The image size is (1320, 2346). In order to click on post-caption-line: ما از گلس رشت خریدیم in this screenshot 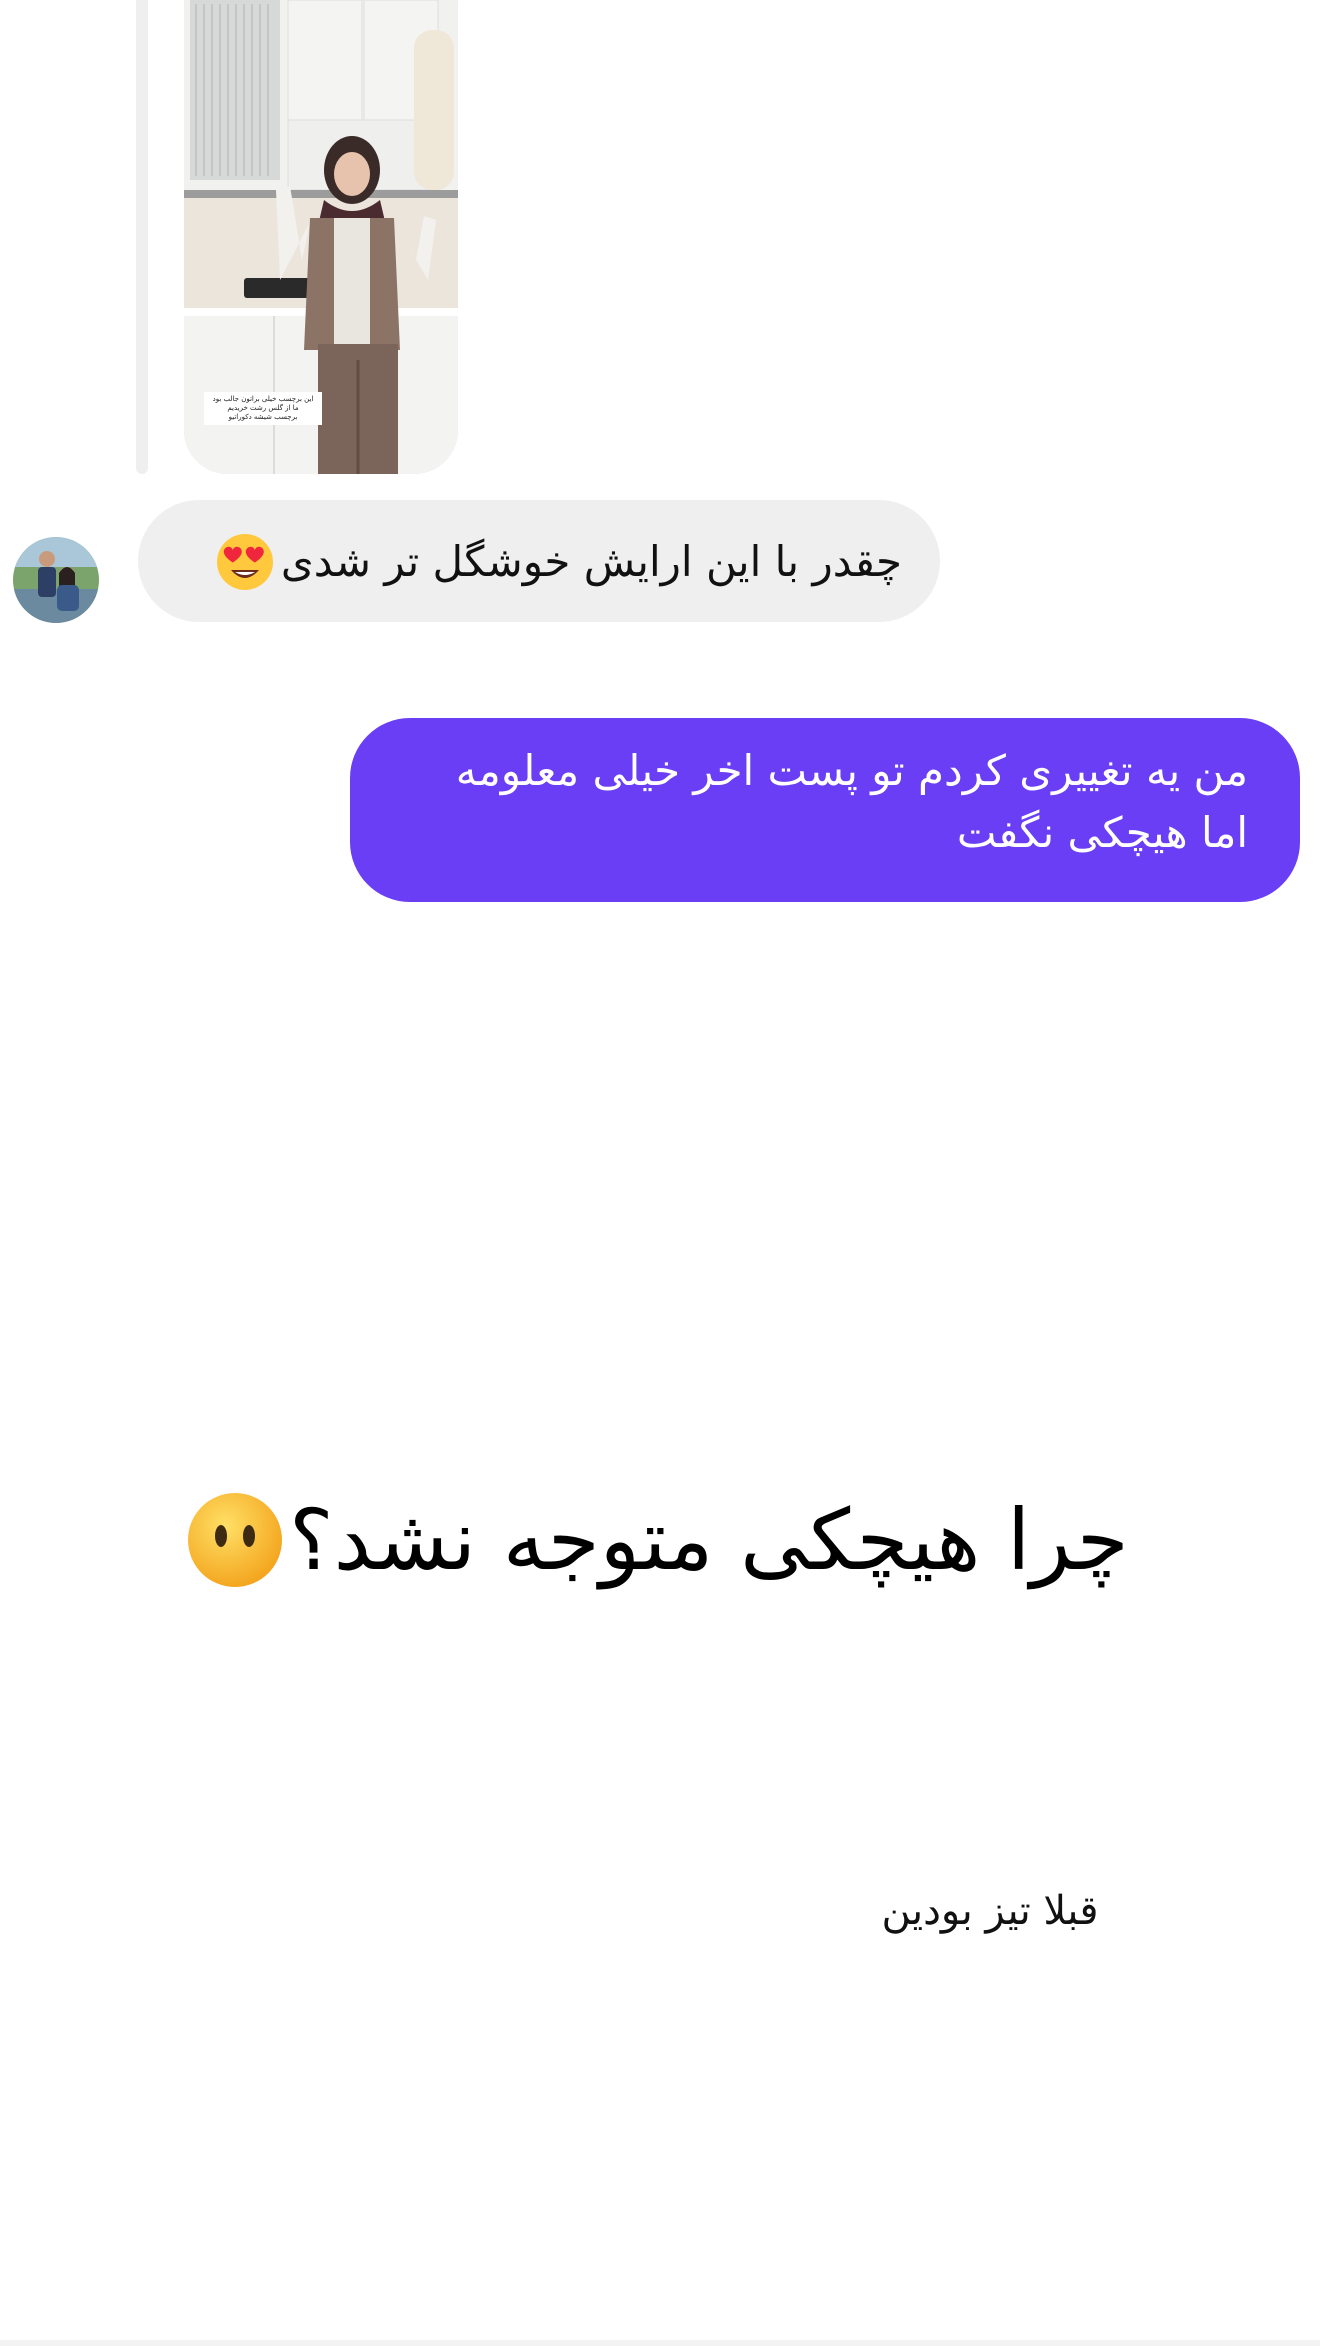, I will do `click(263, 408)`.